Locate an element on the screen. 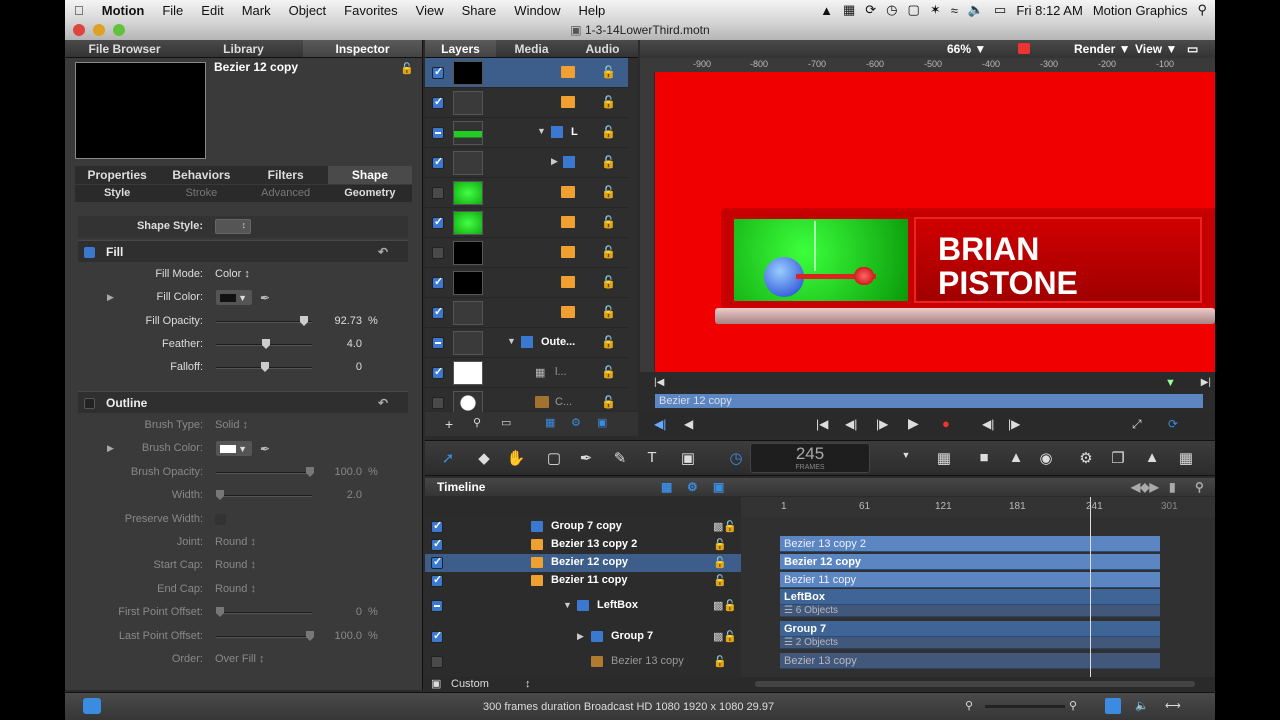 Image resolution: width=1280 pixels, height=720 pixels. name-box-graphic: BRIAN PISTONE is located at coordinates (1058, 260).